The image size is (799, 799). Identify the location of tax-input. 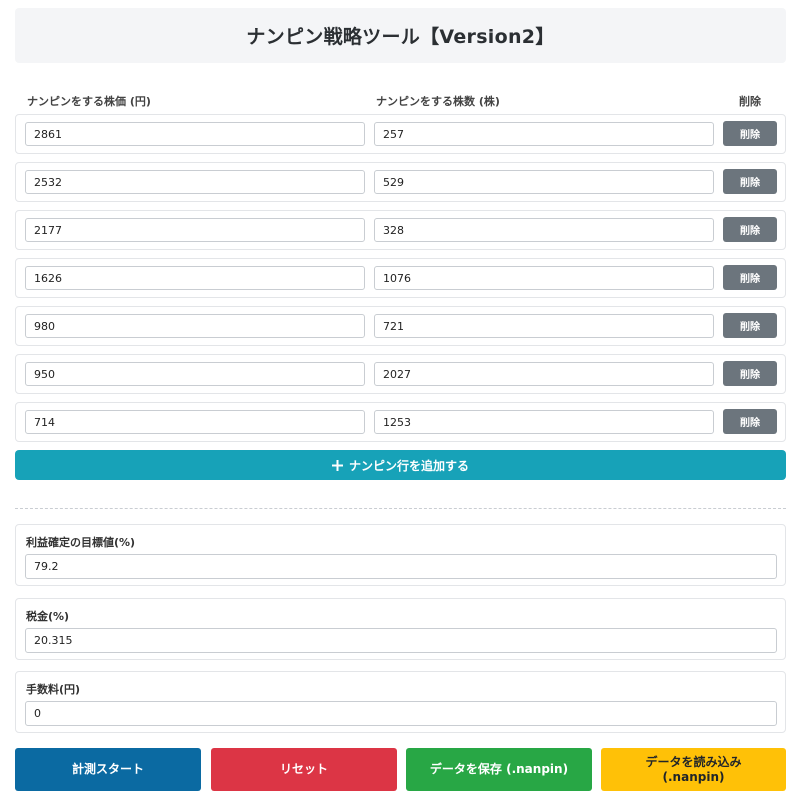
(401, 640).